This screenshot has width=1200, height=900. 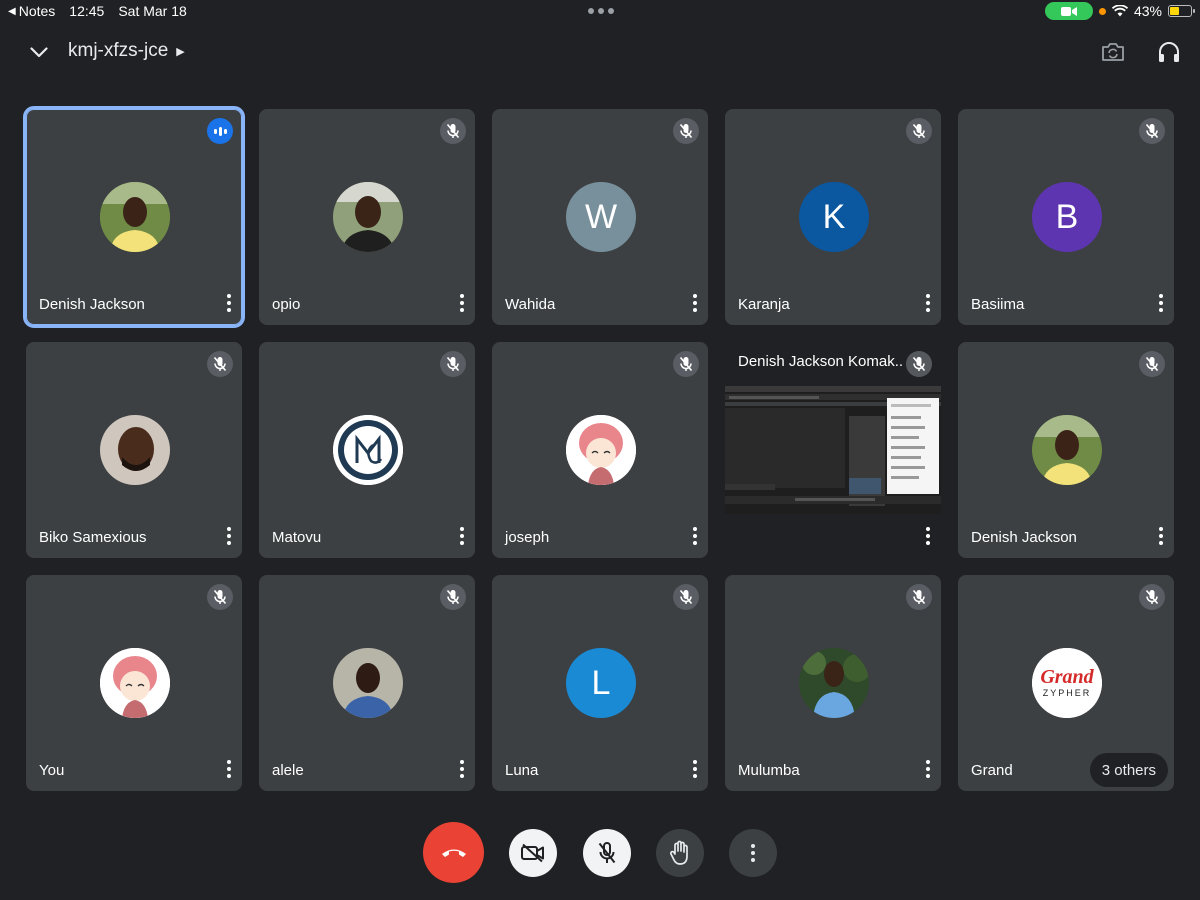 I want to click on hang-up-icon, so click(x=453, y=853).